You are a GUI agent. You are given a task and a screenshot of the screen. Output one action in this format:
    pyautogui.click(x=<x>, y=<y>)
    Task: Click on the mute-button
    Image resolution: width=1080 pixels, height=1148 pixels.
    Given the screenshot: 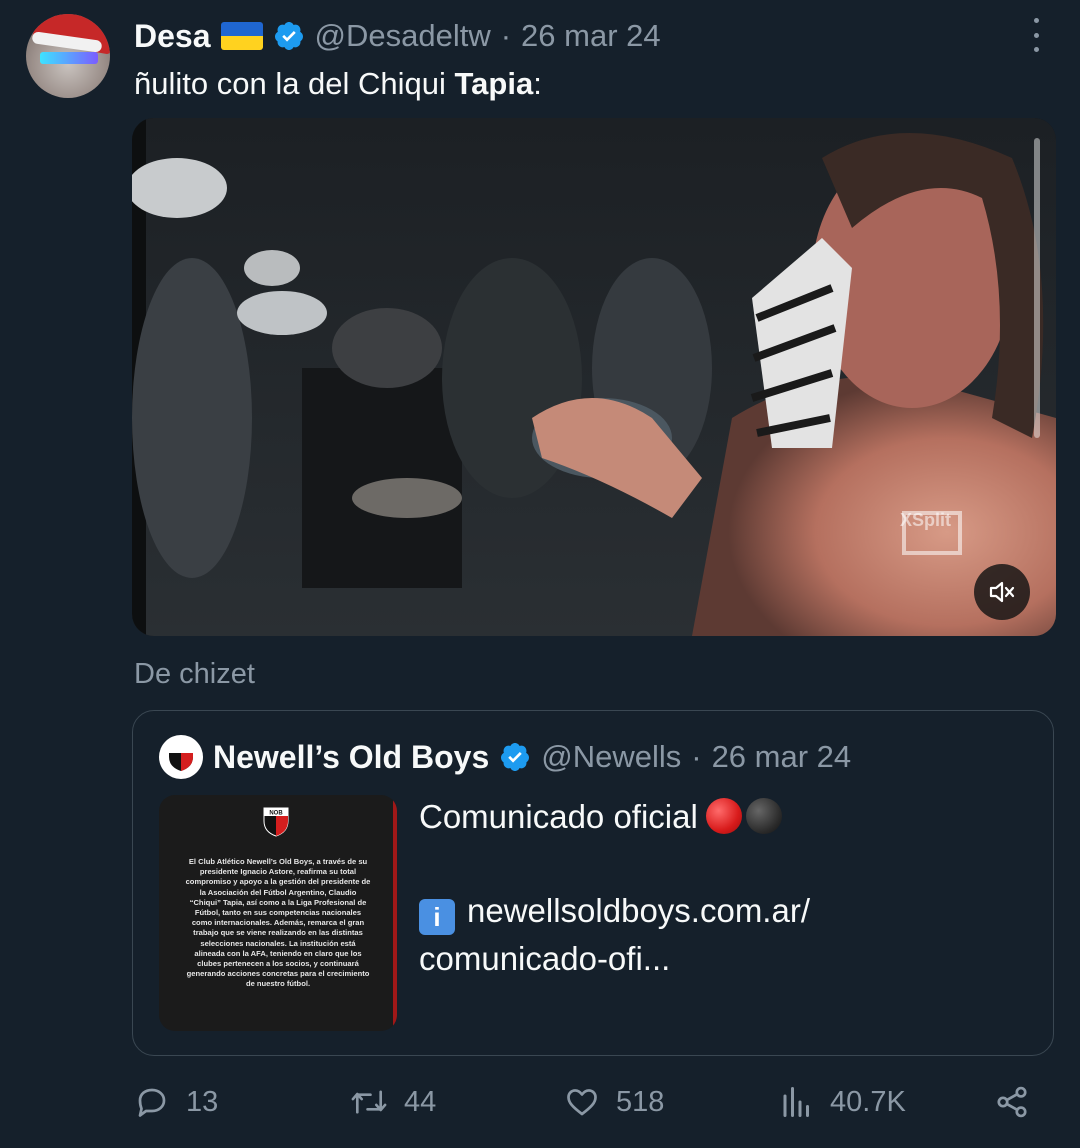 What is the action you would take?
    pyautogui.click(x=1002, y=592)
    